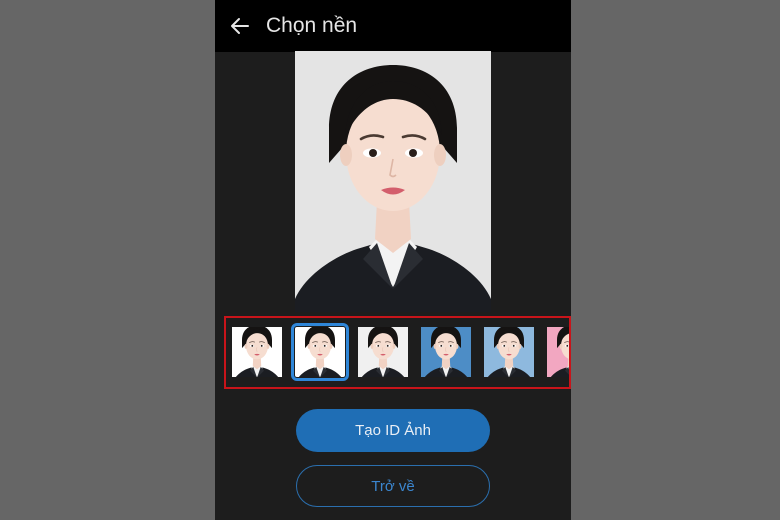  I want to click on portrait-image, so click(393, 181).